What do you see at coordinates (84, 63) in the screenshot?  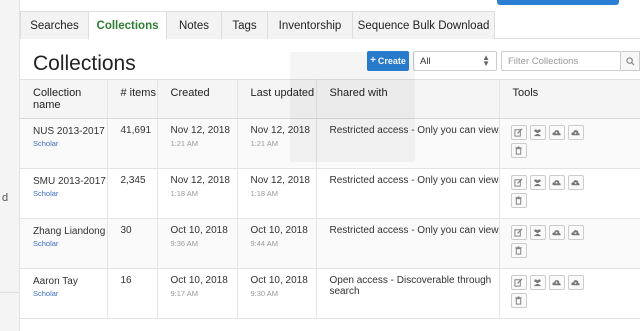 I see `page-title: Collections` at bounding box center [84, 63].